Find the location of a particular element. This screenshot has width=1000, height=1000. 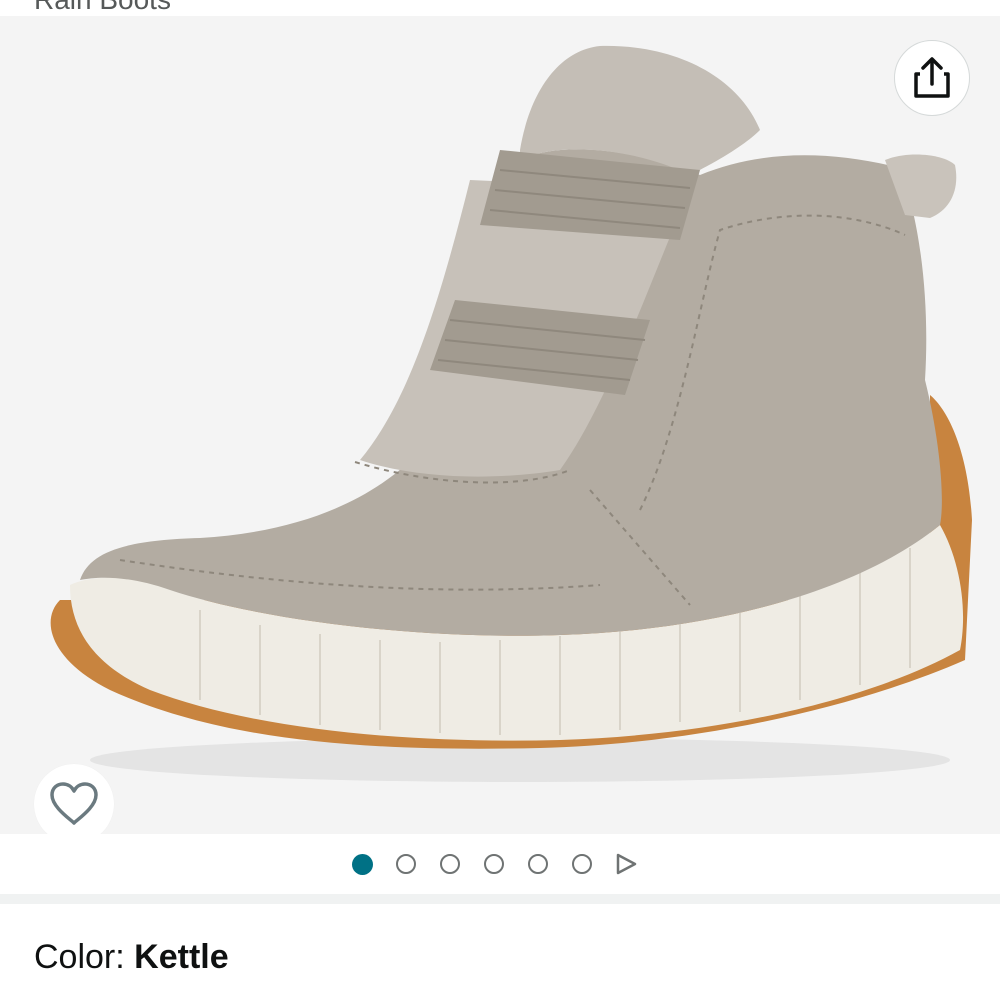

wishlist-button is located at coordinates (74, 804).